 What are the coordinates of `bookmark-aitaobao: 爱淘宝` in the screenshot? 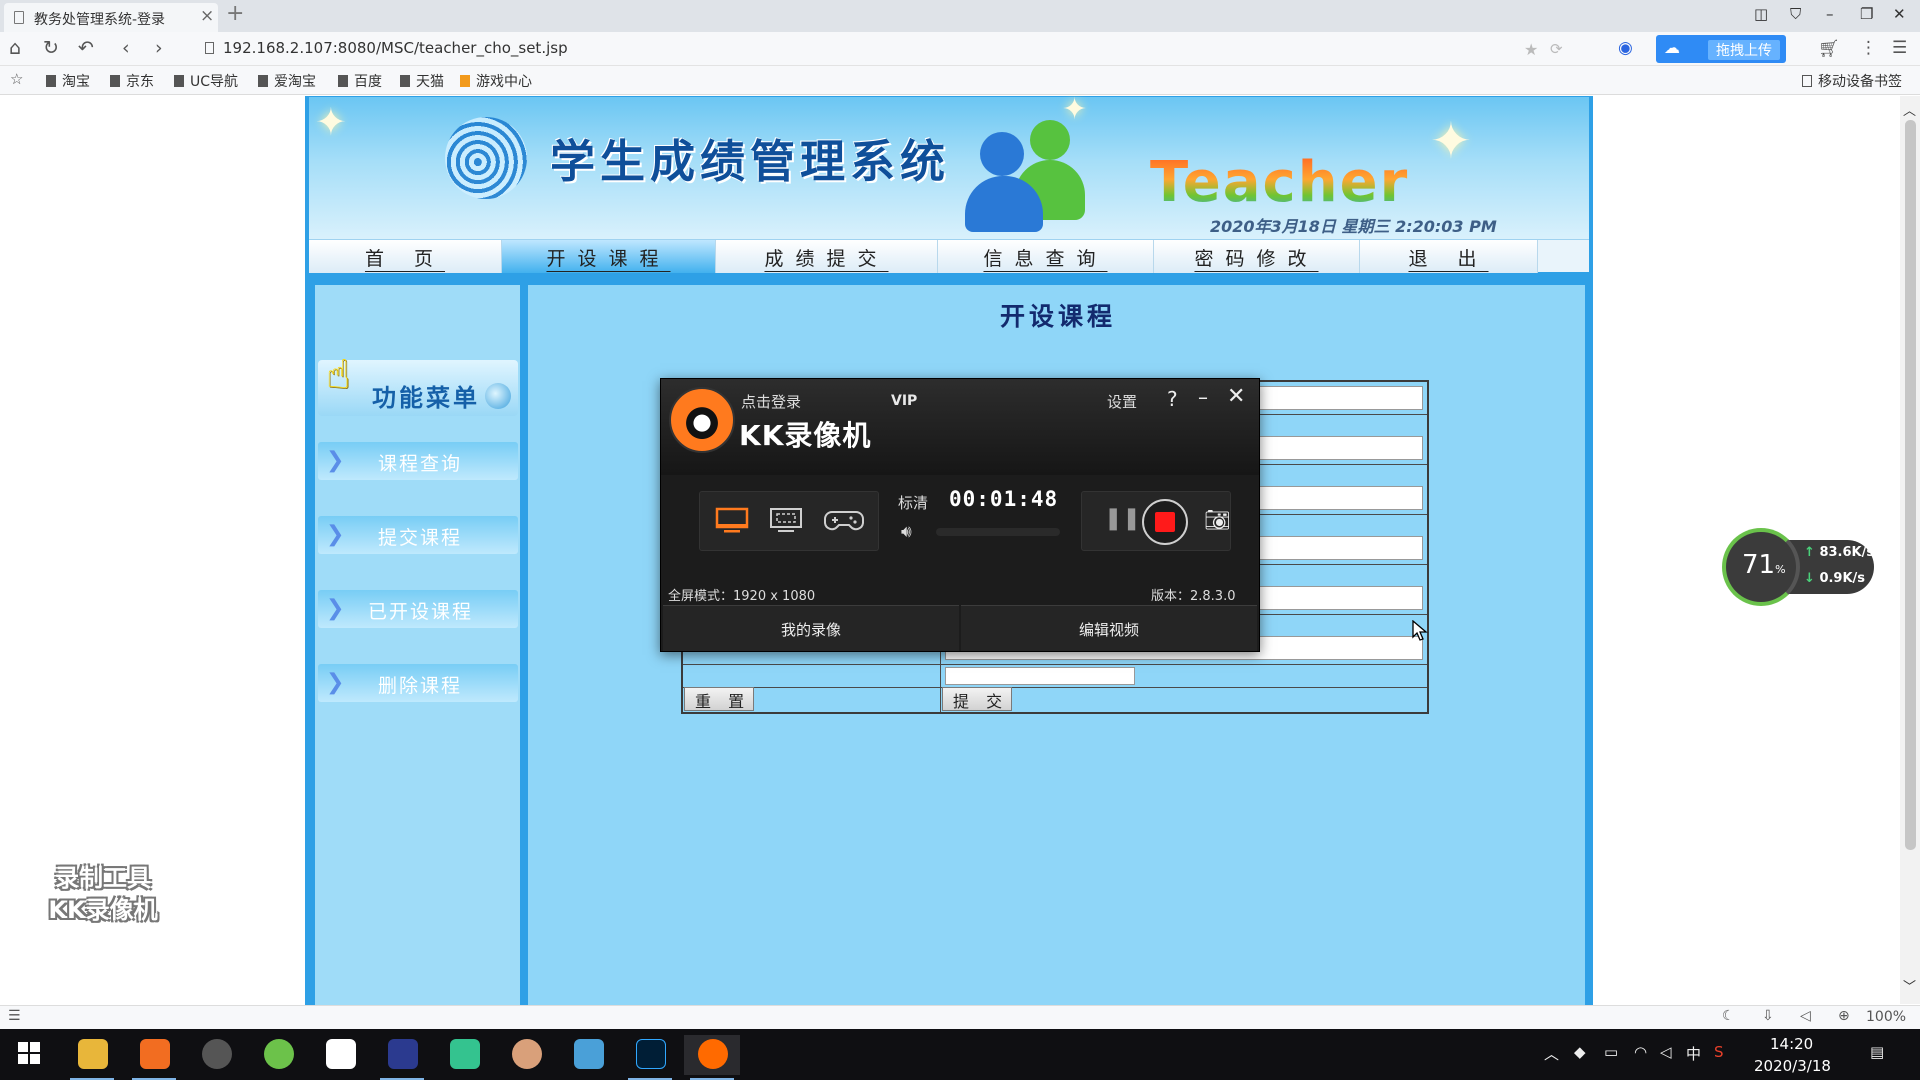 It's located at (287, 81).